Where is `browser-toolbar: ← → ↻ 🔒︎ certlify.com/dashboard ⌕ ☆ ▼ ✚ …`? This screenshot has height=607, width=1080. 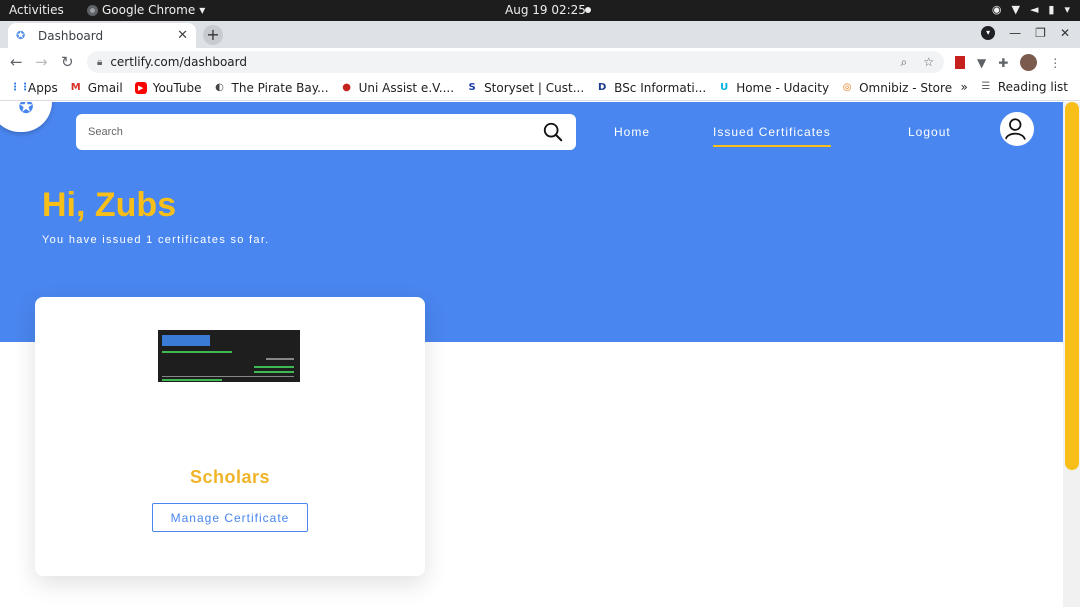 browser-toolbar: ← → ↻ 🔒︎ certlify.com/dashboard ⌕ ☆ ▼ ✚ … is located at coordinates (540, 62).